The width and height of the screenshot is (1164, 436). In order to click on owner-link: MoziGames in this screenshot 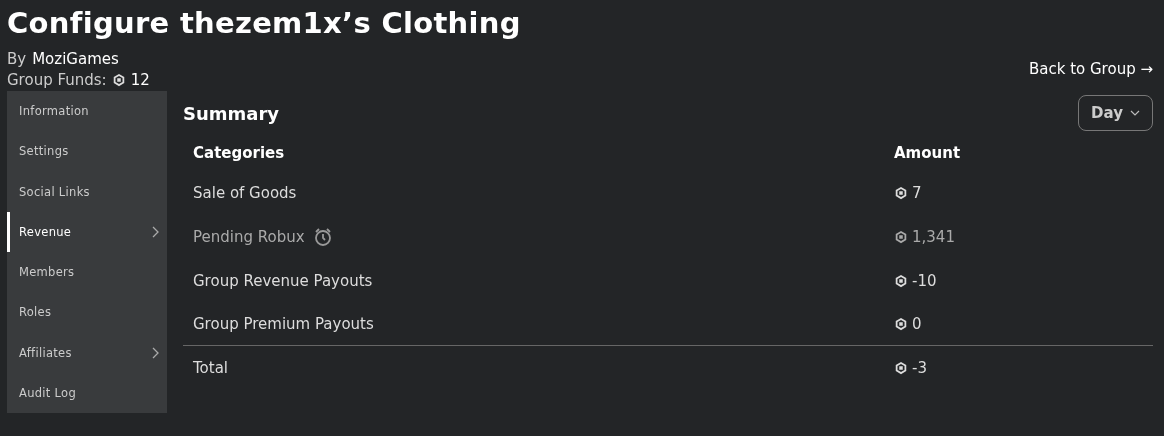, I will do `click(75, 59)`.